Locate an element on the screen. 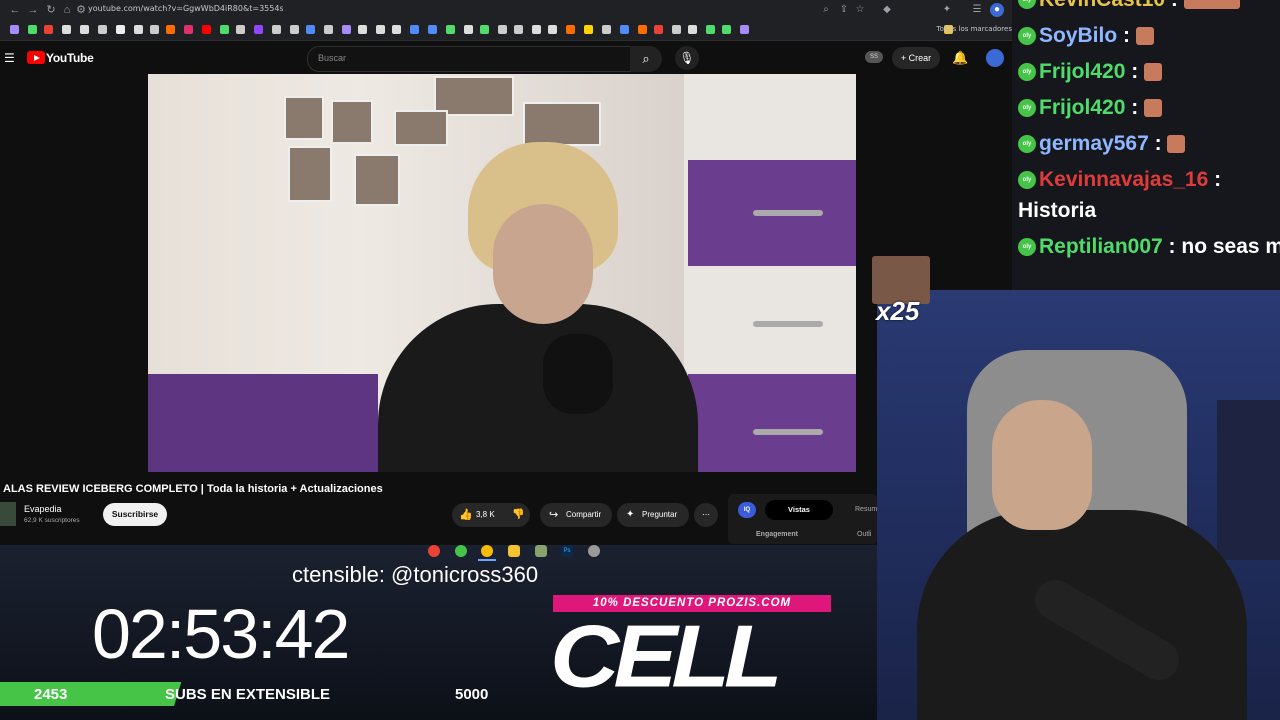  bookmark-star-icon: ☆ is located at coordinates (860, 10).